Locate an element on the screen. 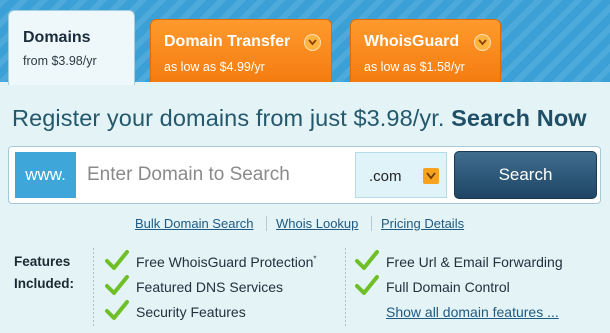  tab-domain-transfer-title: Domain Transfer is located at coordinates (227, 41).